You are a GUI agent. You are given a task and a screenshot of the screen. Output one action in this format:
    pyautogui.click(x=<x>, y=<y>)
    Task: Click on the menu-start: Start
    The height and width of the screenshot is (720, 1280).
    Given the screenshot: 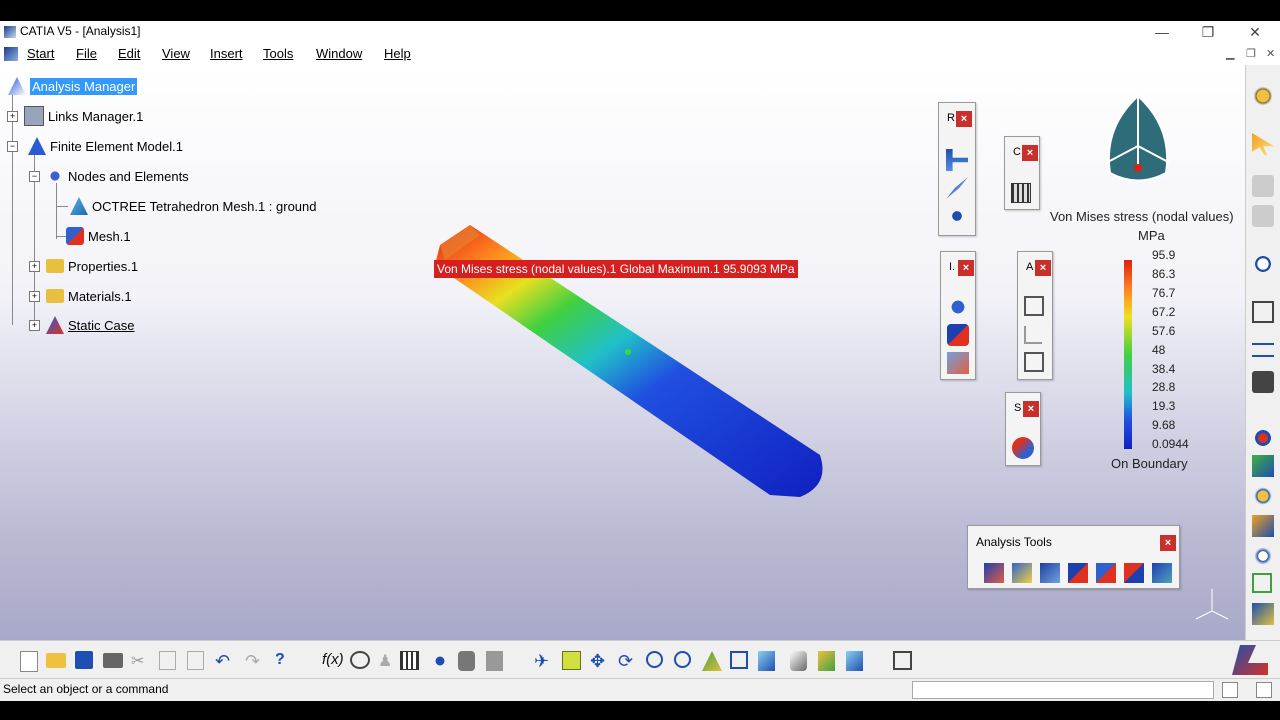 What is the action you would take?
    pyautogui.click(x=40, y=53)
    